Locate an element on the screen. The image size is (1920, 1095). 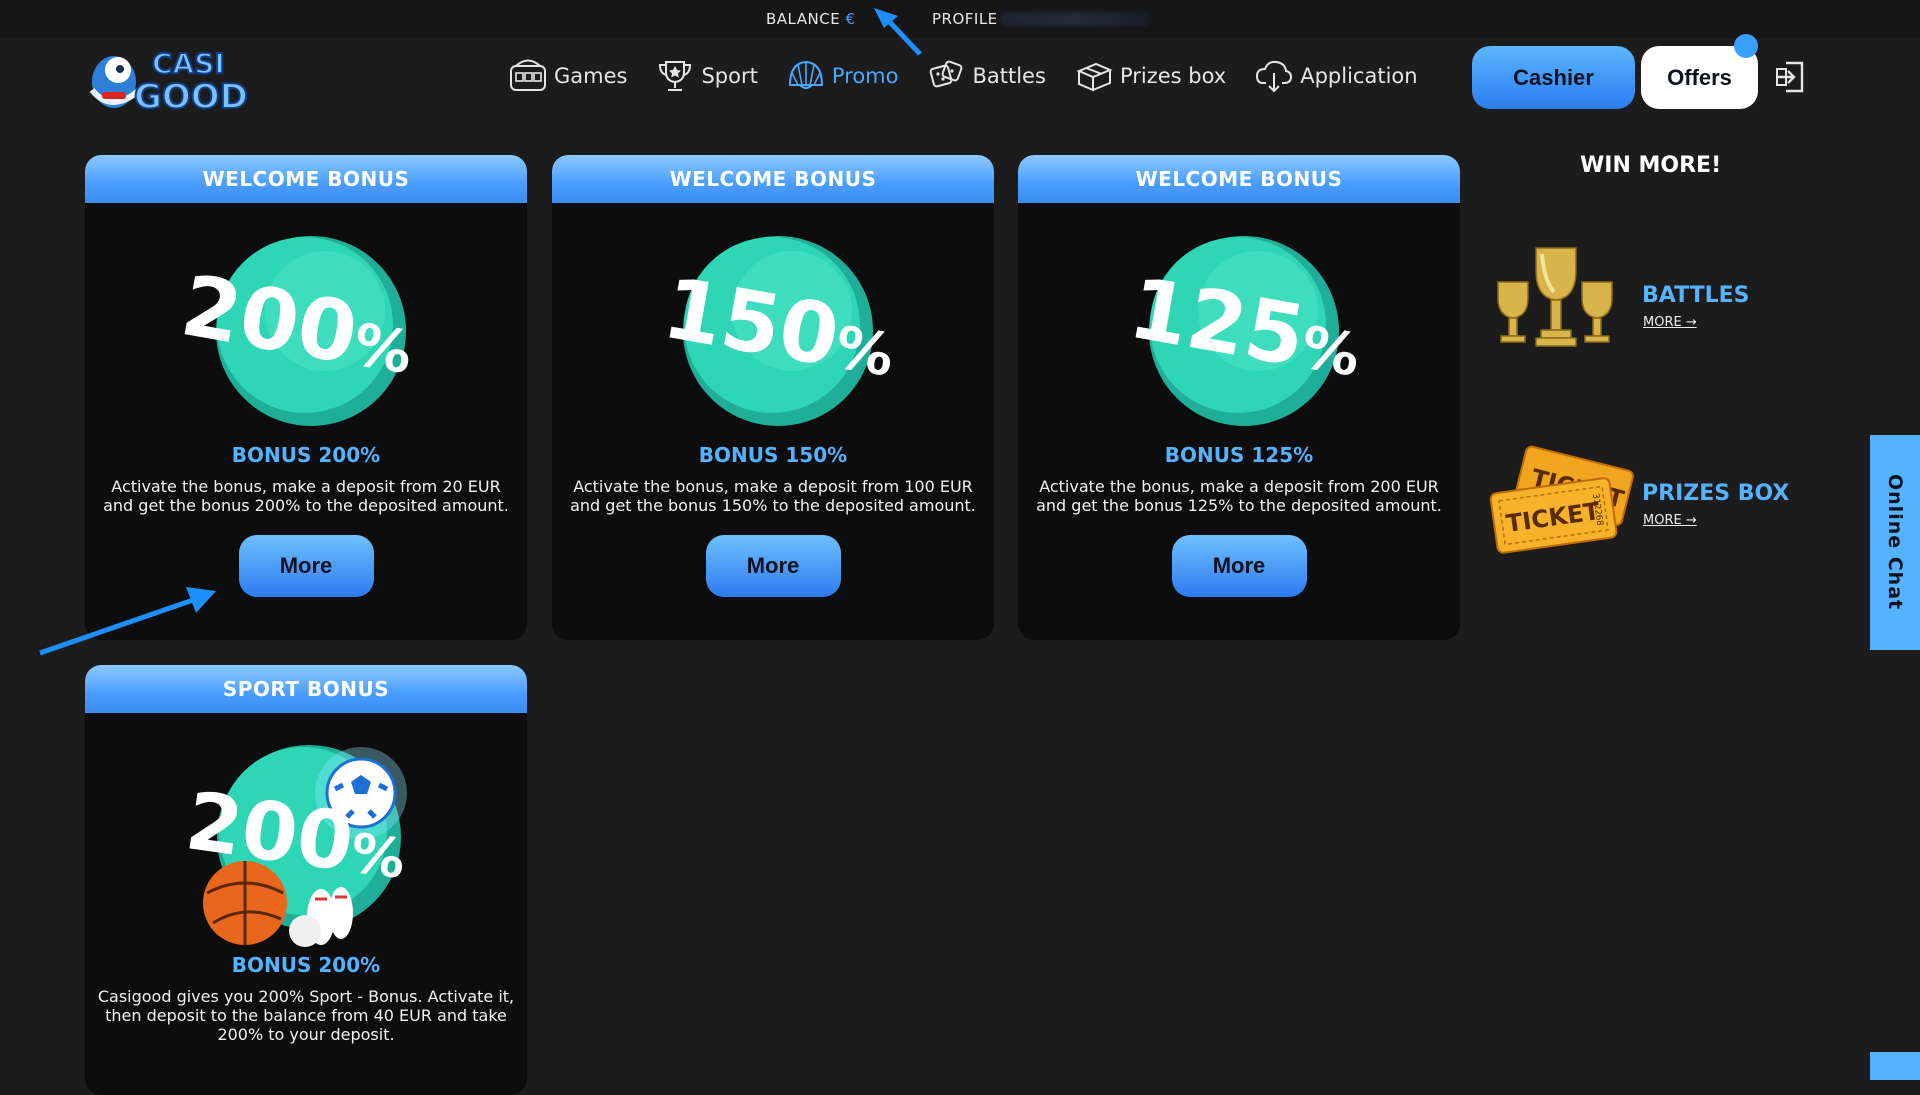
battles-title: BATTLES is located at coordinates (1696, 295).